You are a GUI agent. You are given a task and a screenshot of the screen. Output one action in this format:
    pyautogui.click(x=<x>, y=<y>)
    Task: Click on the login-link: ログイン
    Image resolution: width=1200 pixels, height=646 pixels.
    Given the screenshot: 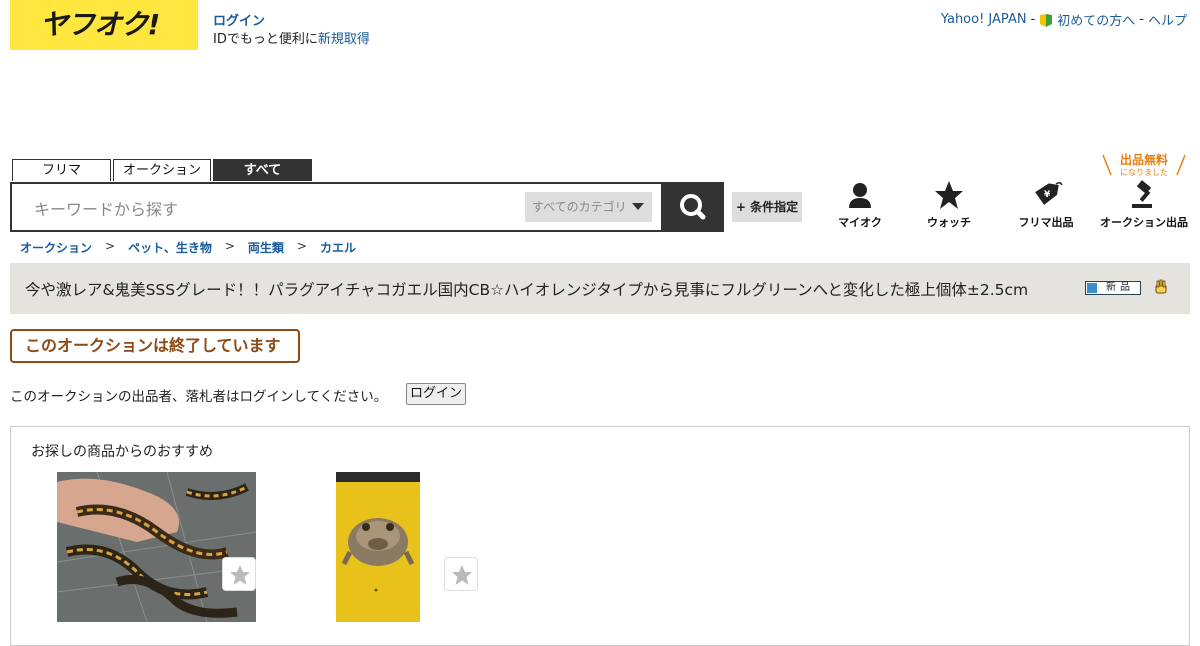 What is the action you would take?
    pyautogui.click(x=239, y=19)
    